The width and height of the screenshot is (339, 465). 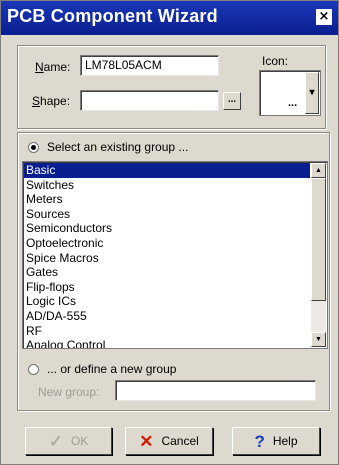 What do you see at coordinates (55, 441) in the screenshot?
I see `check-icon: ✓` at bounding box center [55, 441].